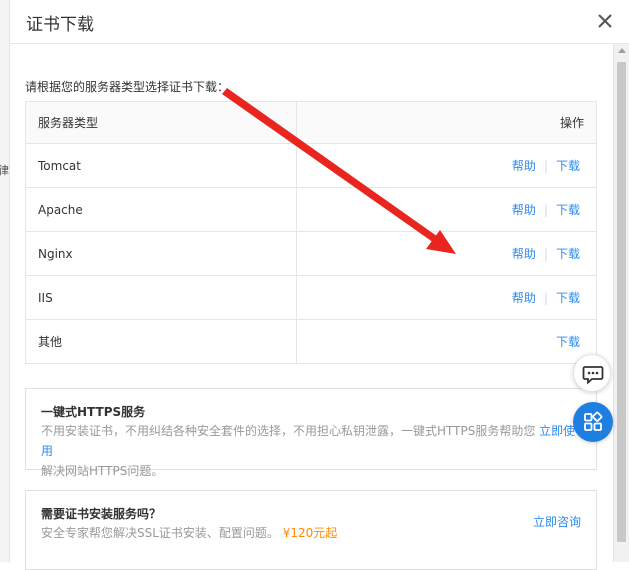 The image size is (629, 570). What do you see at coordinates (593, 375) in the screenshot?
I see `chat-icon` at bounding box center [593, 375].